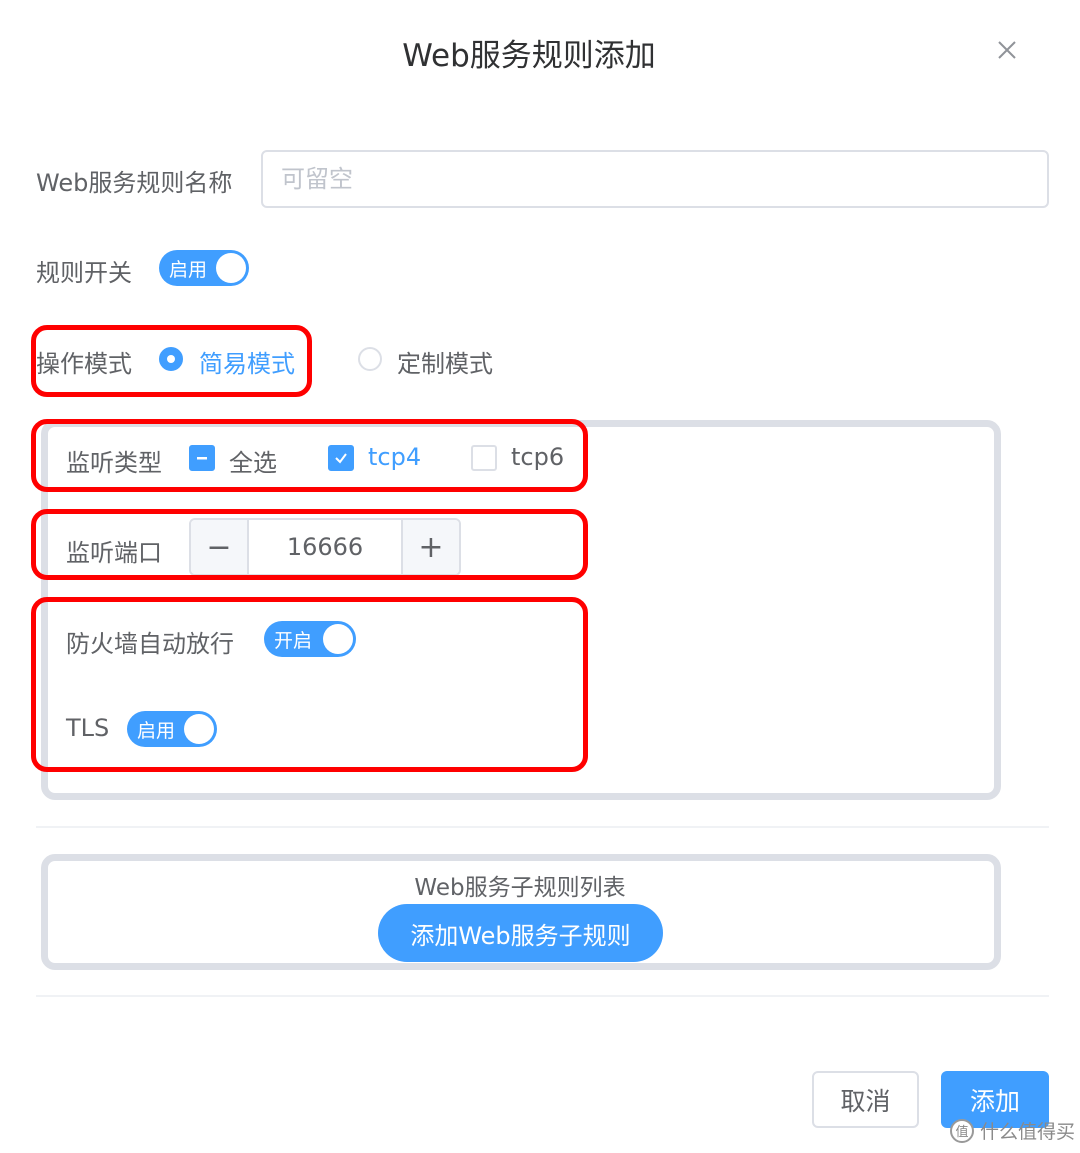 This screenshot has width=1080, height=1153. What do you see at coordinates (253, 460) in the screenshot?
I see `select-all-label: 全选` at bounding box center [253, 460].